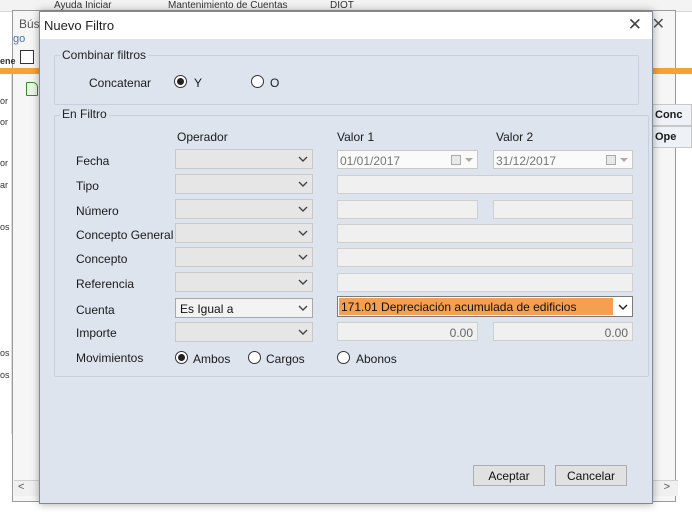 Image resolution: width=692 pixels, height=517 pixels. What do you see at coordinates (180, 81) in the screenshot?
I see `concatenar-radio-y` at bounding box center [180, 81].